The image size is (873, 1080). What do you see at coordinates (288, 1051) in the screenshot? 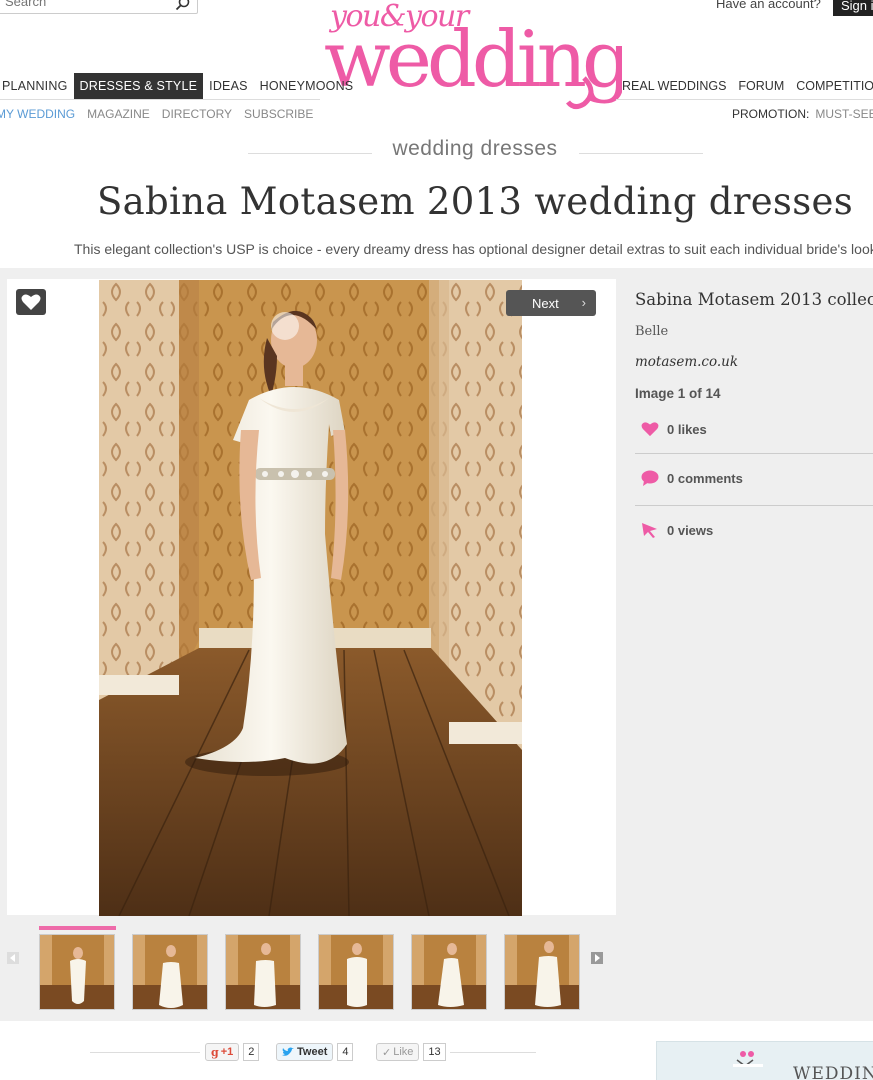
I see `twitter-bird-icon` at bounding box center [288, 1051].